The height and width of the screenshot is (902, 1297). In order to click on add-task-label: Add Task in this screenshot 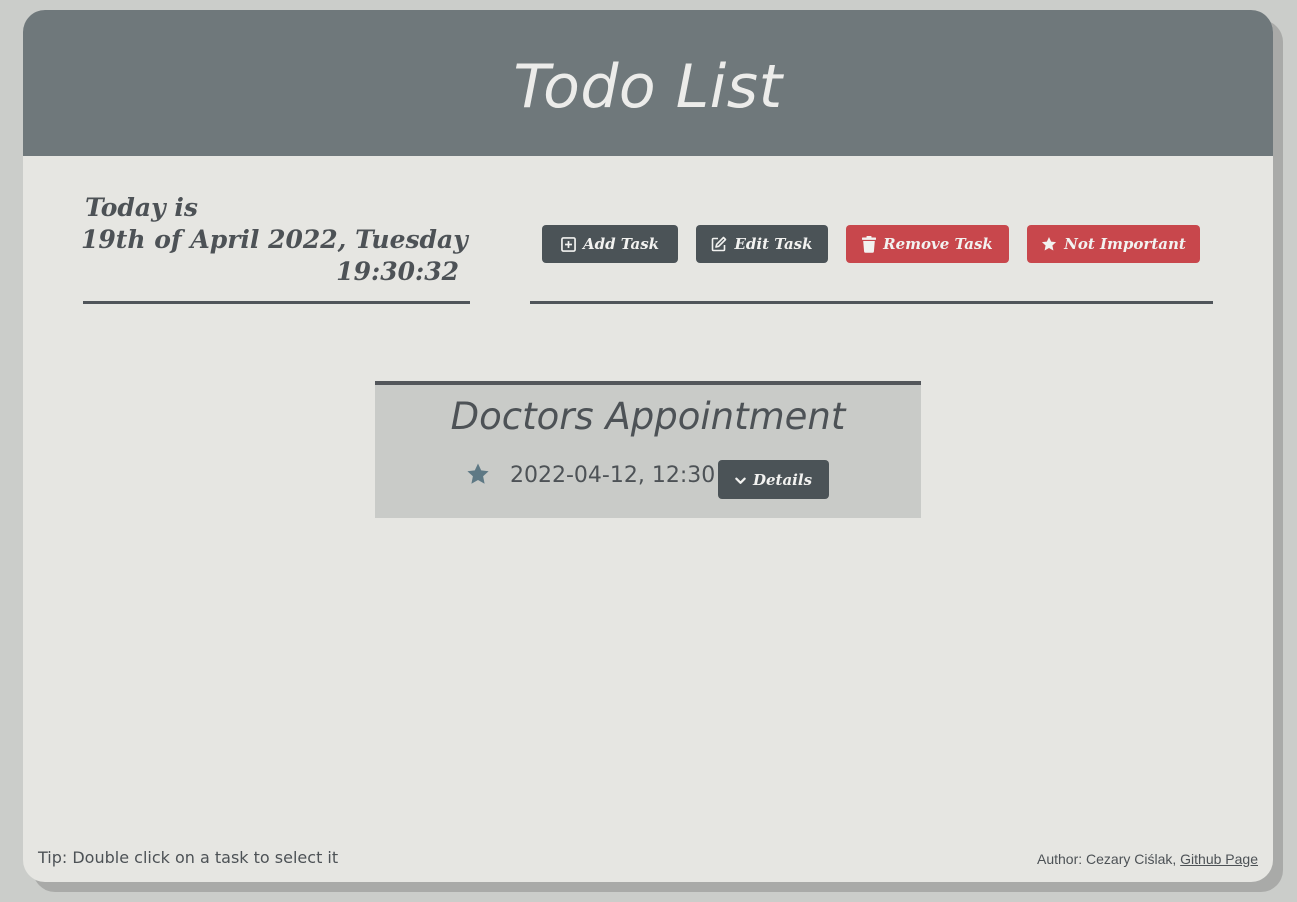, I will do `click(621, 244)`.